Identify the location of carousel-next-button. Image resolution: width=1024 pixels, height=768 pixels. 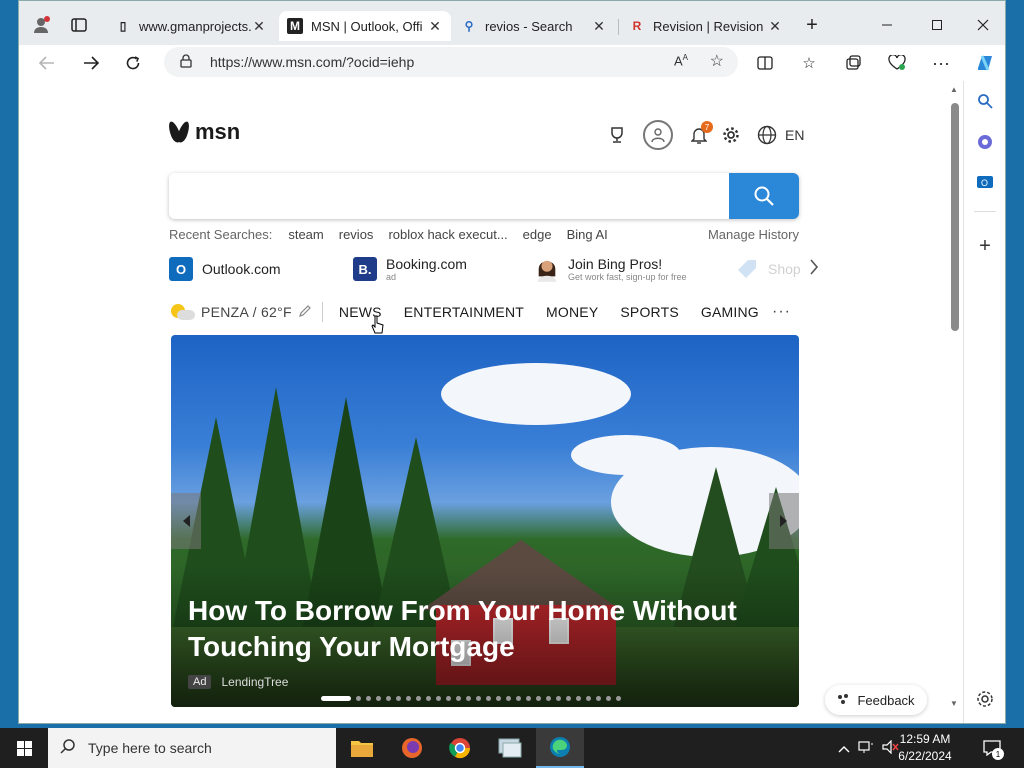
(784, 521).